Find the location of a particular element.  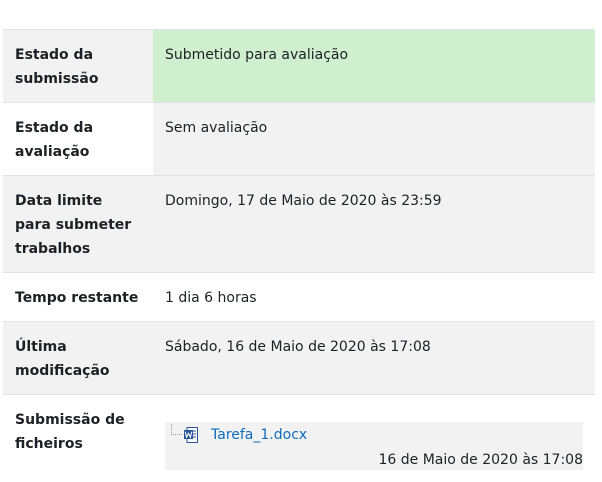

time-remaining-label: Tempo restante is located at coordinates (78, 297).